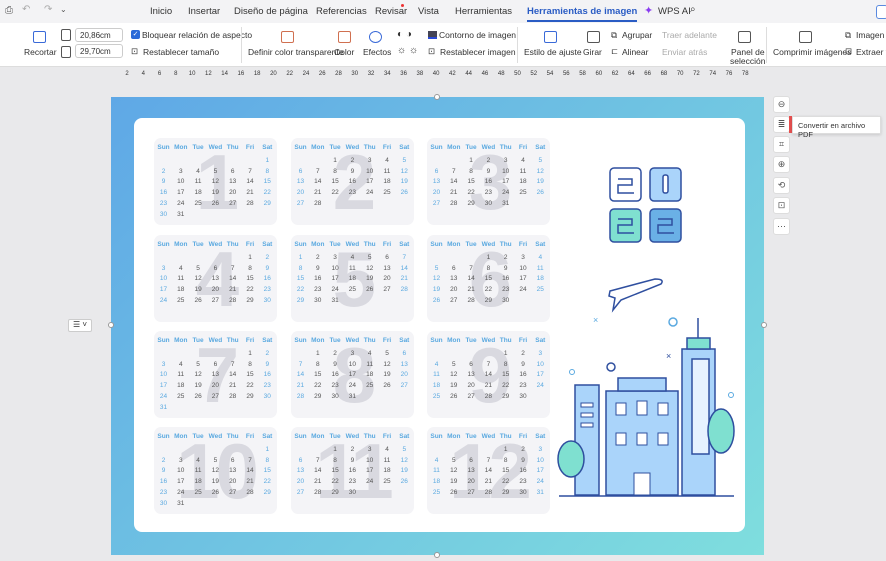  What do you see at coordinates (506, 279) in the screenshot?
I see `day-cell: 16` at bounding box center [506, 279].